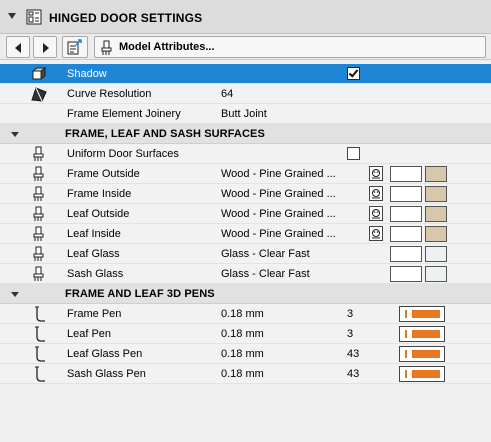 Image resolution: width=491 pixels, height=442 pixels. What do you see at coordinates (123, 154) in the screenshot?
I see `uniform-door-surfaces-label: Uniform Door Surfaces` at bounding box center [123, 154].